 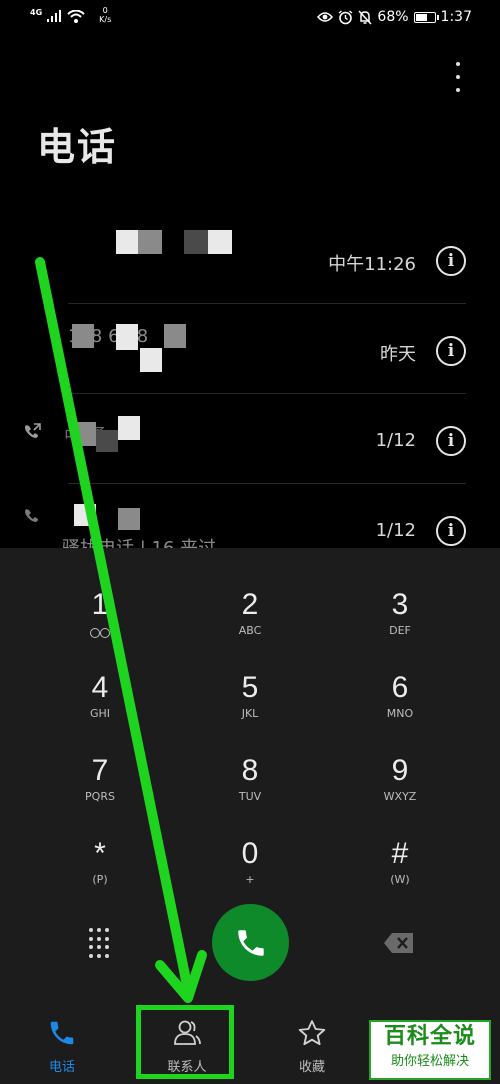 I want to click on dial-key-6: 6 MNO, so click(x=400, y=708).